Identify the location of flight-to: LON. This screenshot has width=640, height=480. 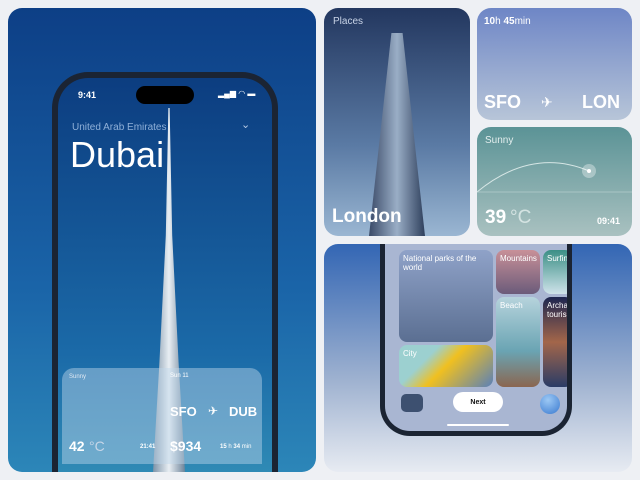
(601, 102).